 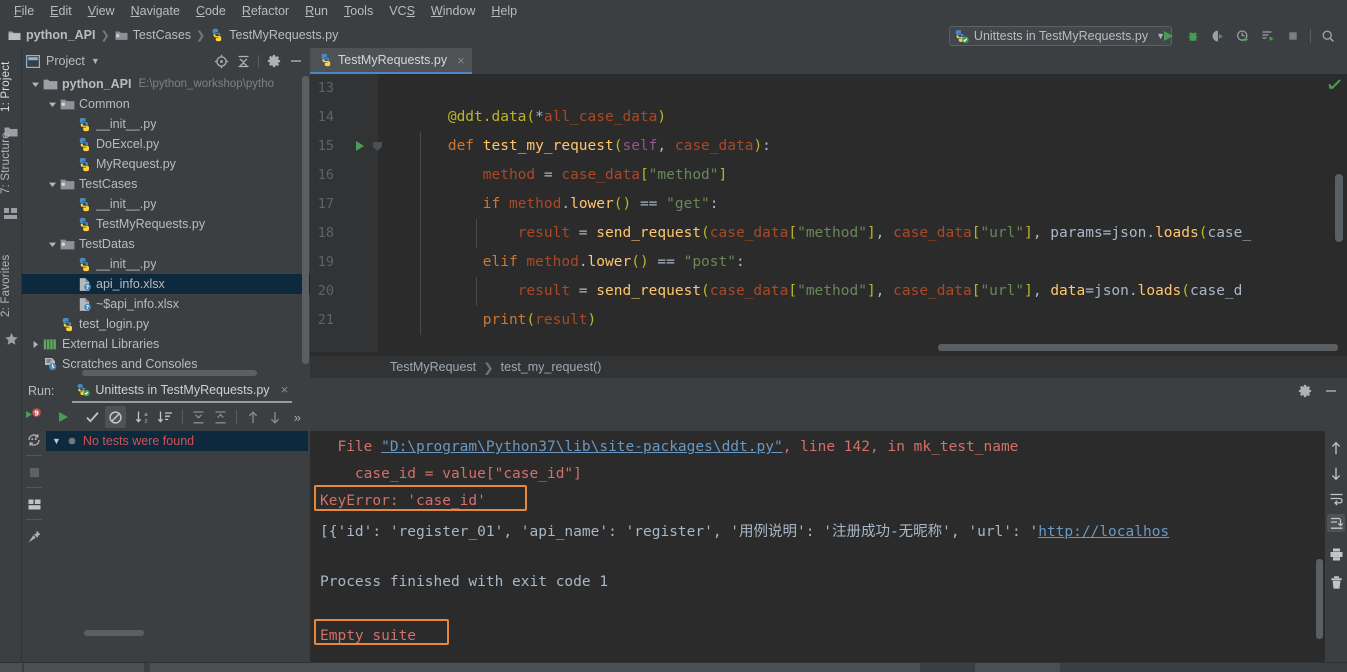 I want to click on tree-node-testcases: TestCases, so click(x=166, y=184).